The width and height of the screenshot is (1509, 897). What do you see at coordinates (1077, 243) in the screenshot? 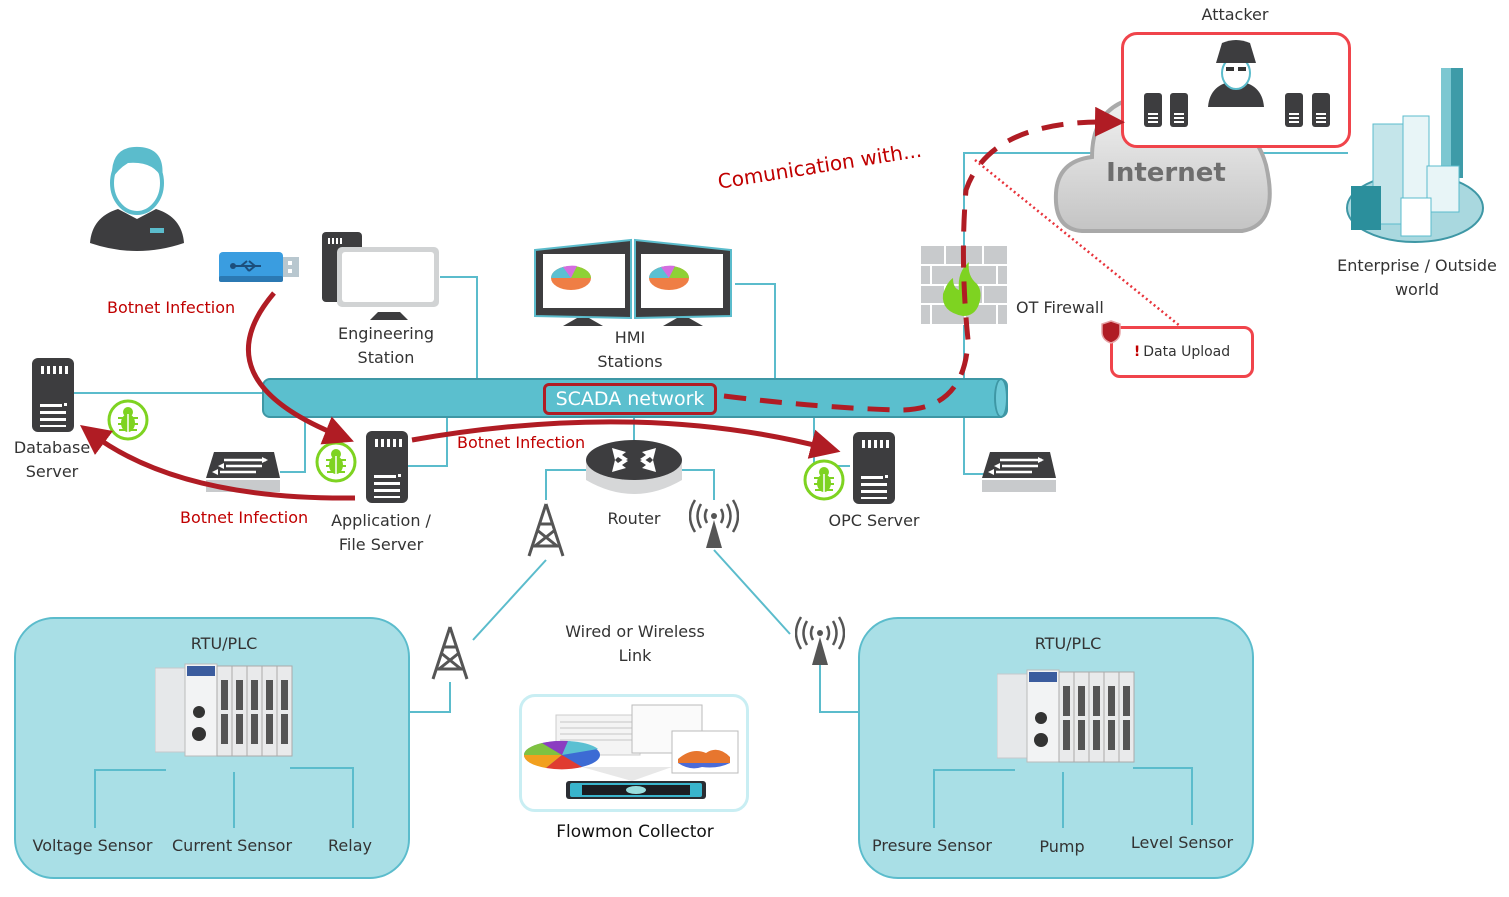
I see `data-upload-dotted-path` at bounding box center [1077, 243].